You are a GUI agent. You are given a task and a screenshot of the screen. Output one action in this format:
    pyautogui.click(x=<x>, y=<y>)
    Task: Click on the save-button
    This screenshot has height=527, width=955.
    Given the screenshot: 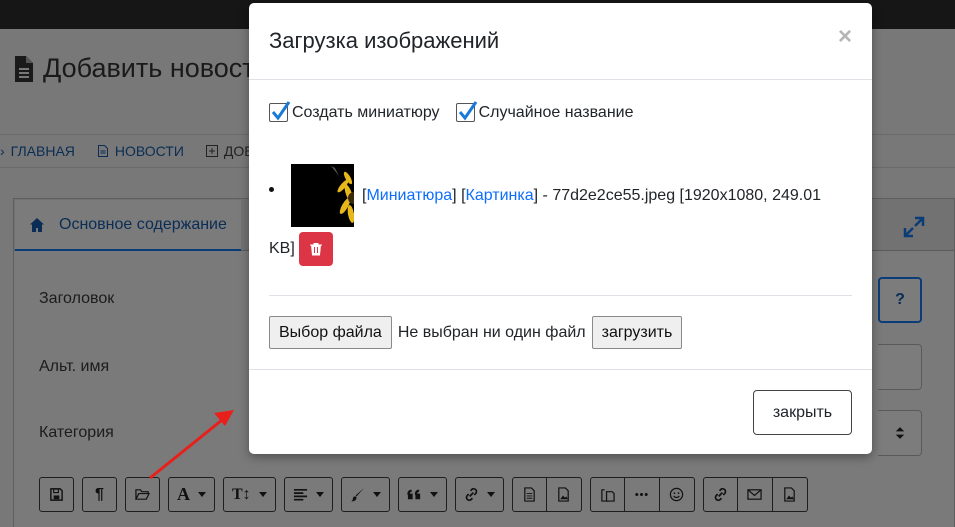 What is the action you would take?
    pyautogui.click(x=56, y=494)
    